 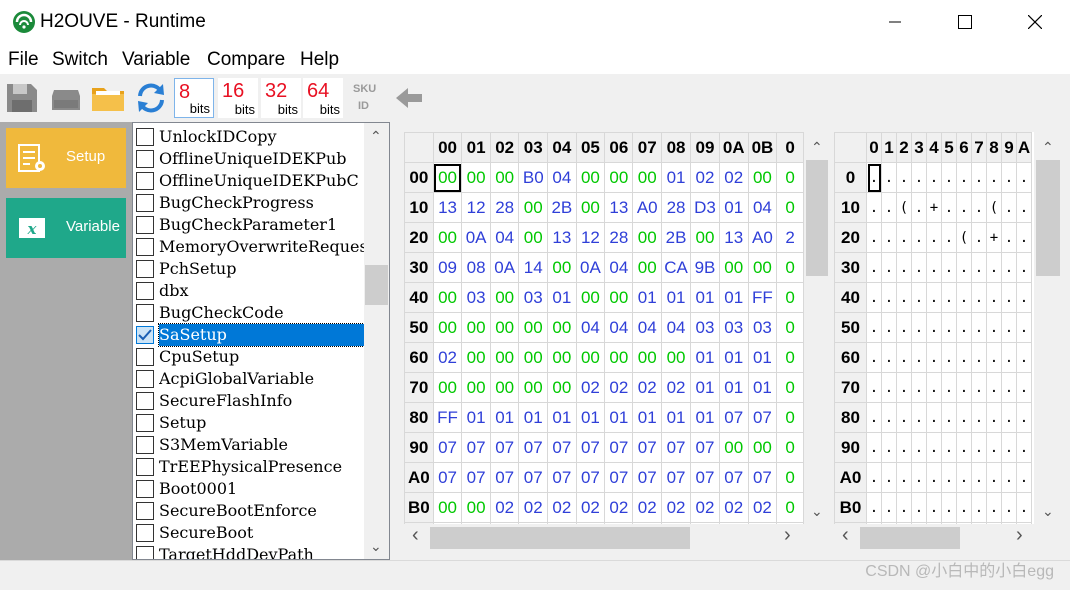 I want to click on hex-byte-cell: B0, so click(x=533, y=177).